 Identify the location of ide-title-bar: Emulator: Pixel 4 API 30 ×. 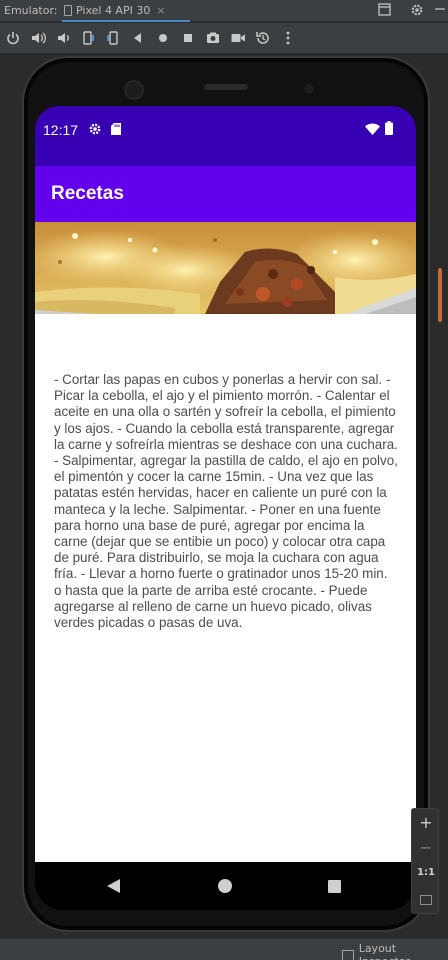
(224, 11).